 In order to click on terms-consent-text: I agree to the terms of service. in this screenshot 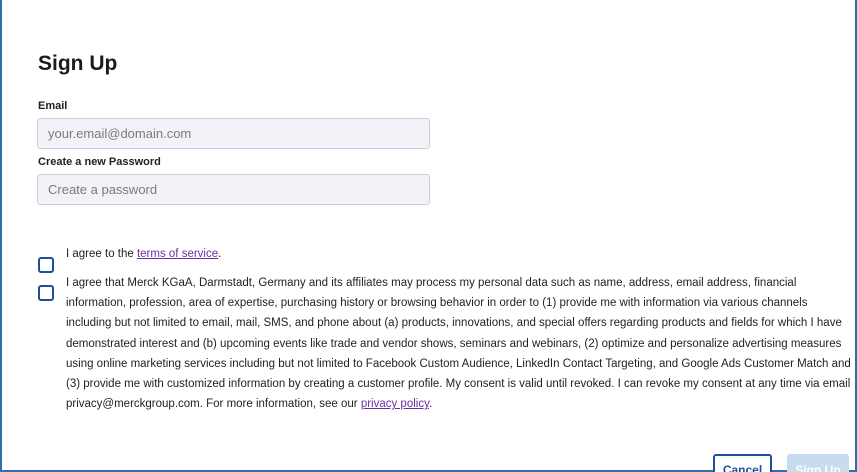, I will do `click(143, 254)`.